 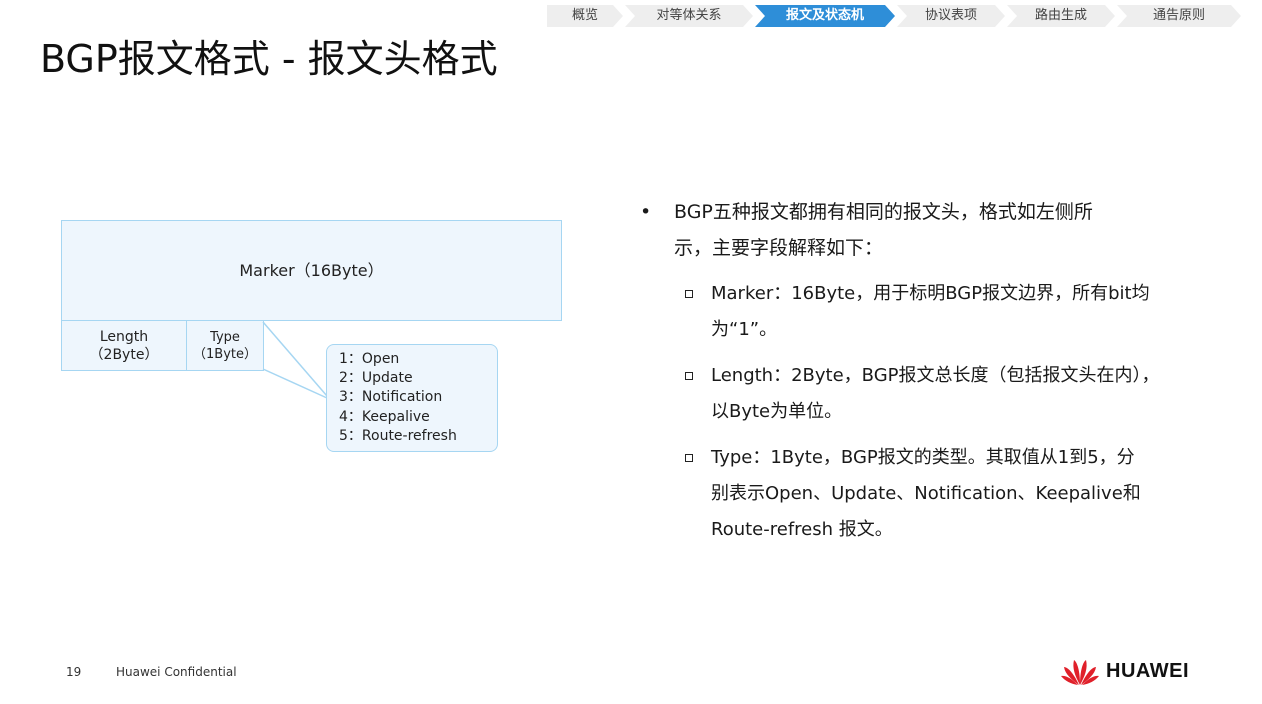 I want to click on type-field-label: Type, so click(x=225, y=337).